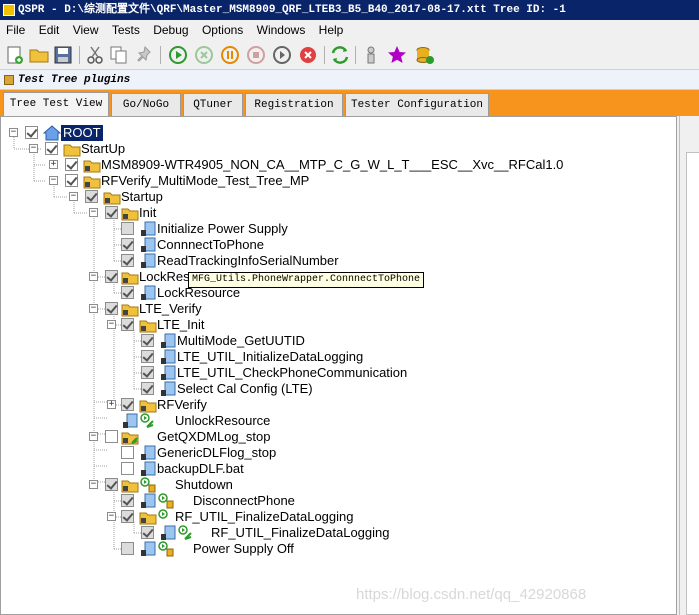 This screenshot has height=615, width=699. Describe the element at coordinates (119, 55) in the screenshot. I see `copy-icon` at that location.